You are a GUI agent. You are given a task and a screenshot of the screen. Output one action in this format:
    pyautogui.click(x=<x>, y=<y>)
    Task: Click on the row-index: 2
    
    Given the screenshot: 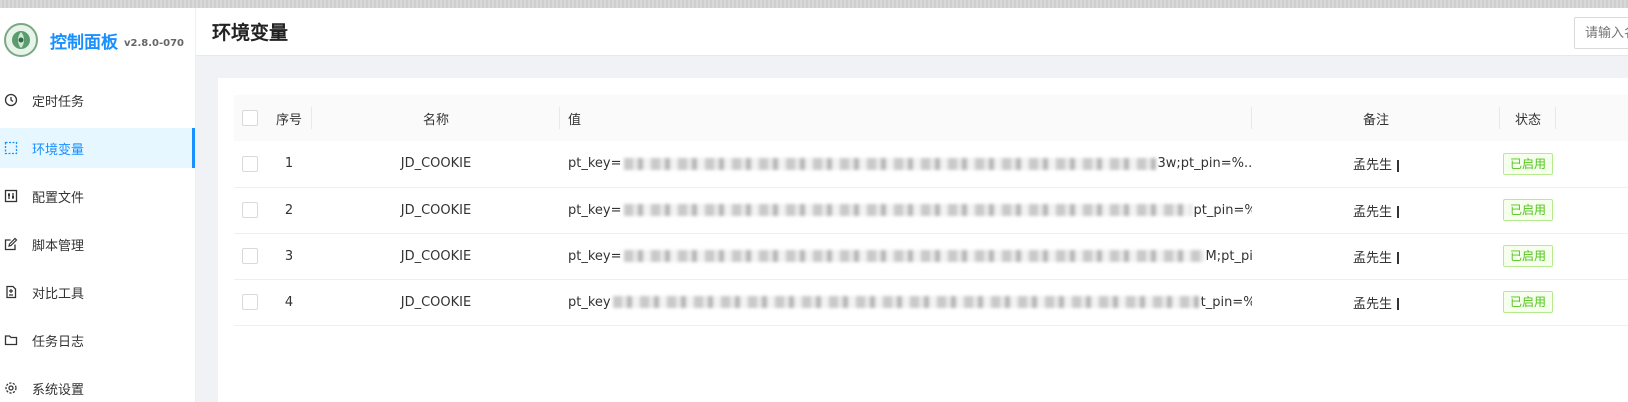 What is the action you would take?
    pyautogui.click(x=289, y=210)
    